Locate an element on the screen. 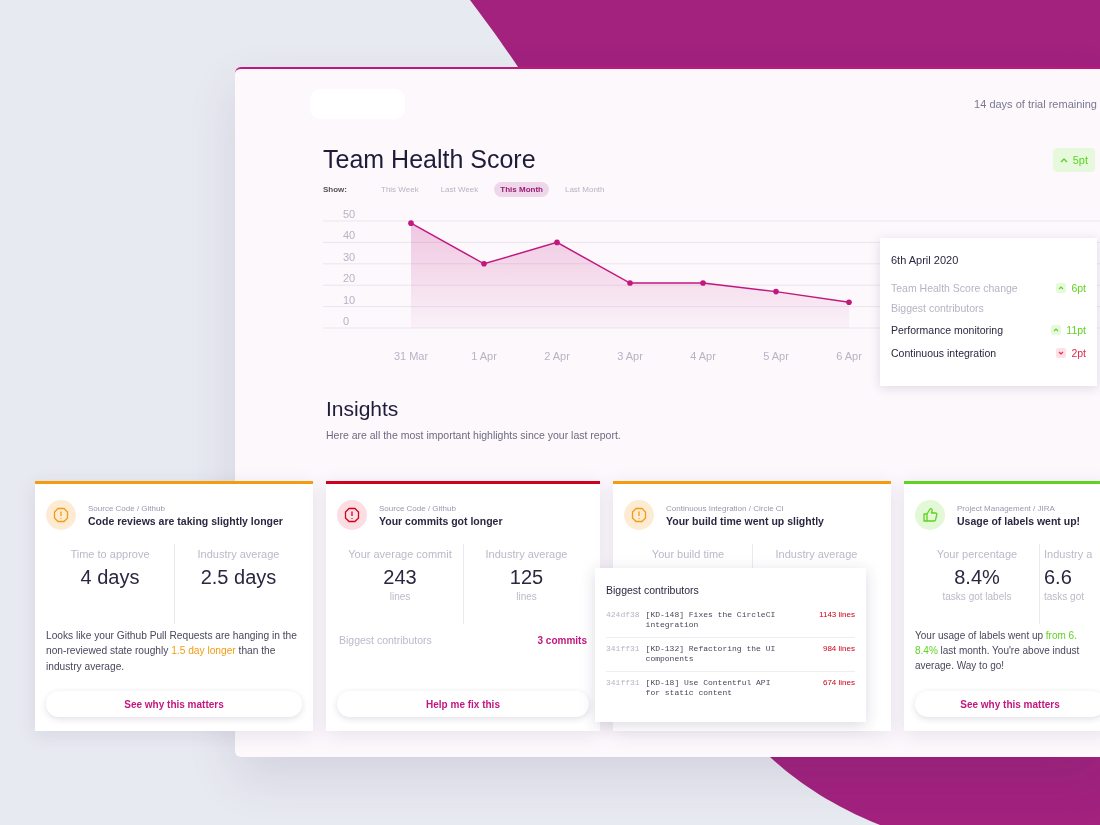 The image size is (1100, 825). metric-value: 6.6 is located at coordinates (1058, 577).